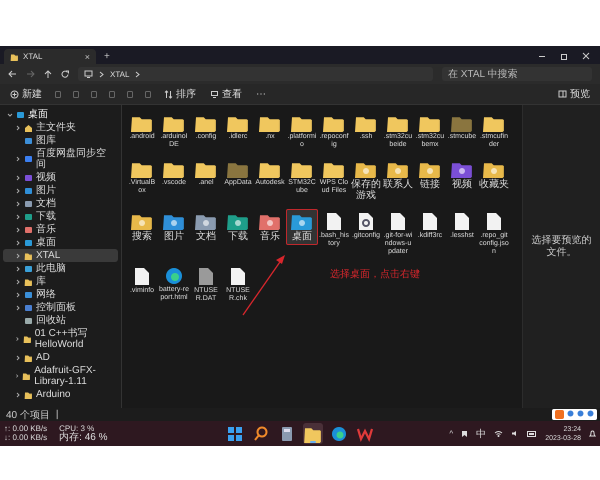  What do you see at coordinates (107, 56) in the screenshot?
I see `new-tab-button: +` at bounding box center [107, 56].